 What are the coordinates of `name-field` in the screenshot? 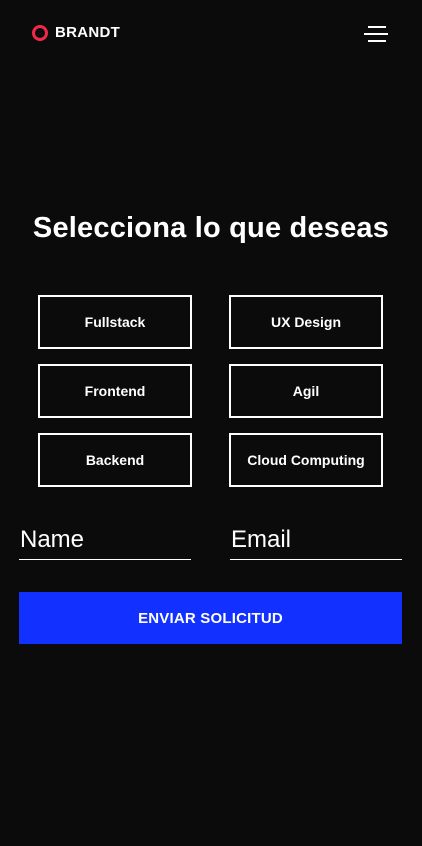 It's located at (105, 542).